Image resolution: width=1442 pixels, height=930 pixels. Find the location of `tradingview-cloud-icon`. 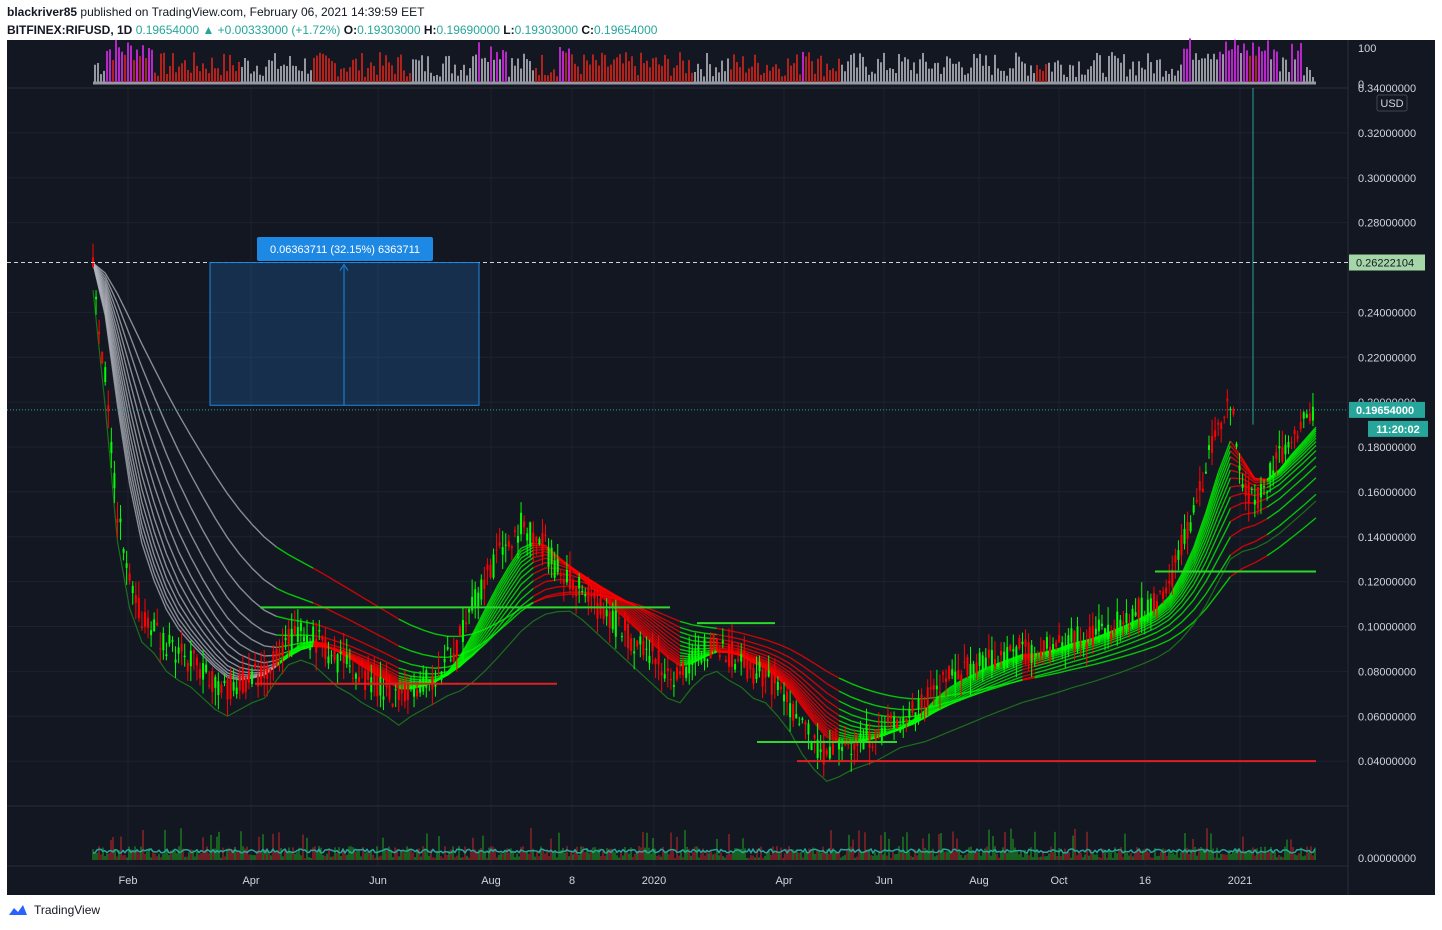

tradingview-cloud-icon is located at coordinates (18, 910).